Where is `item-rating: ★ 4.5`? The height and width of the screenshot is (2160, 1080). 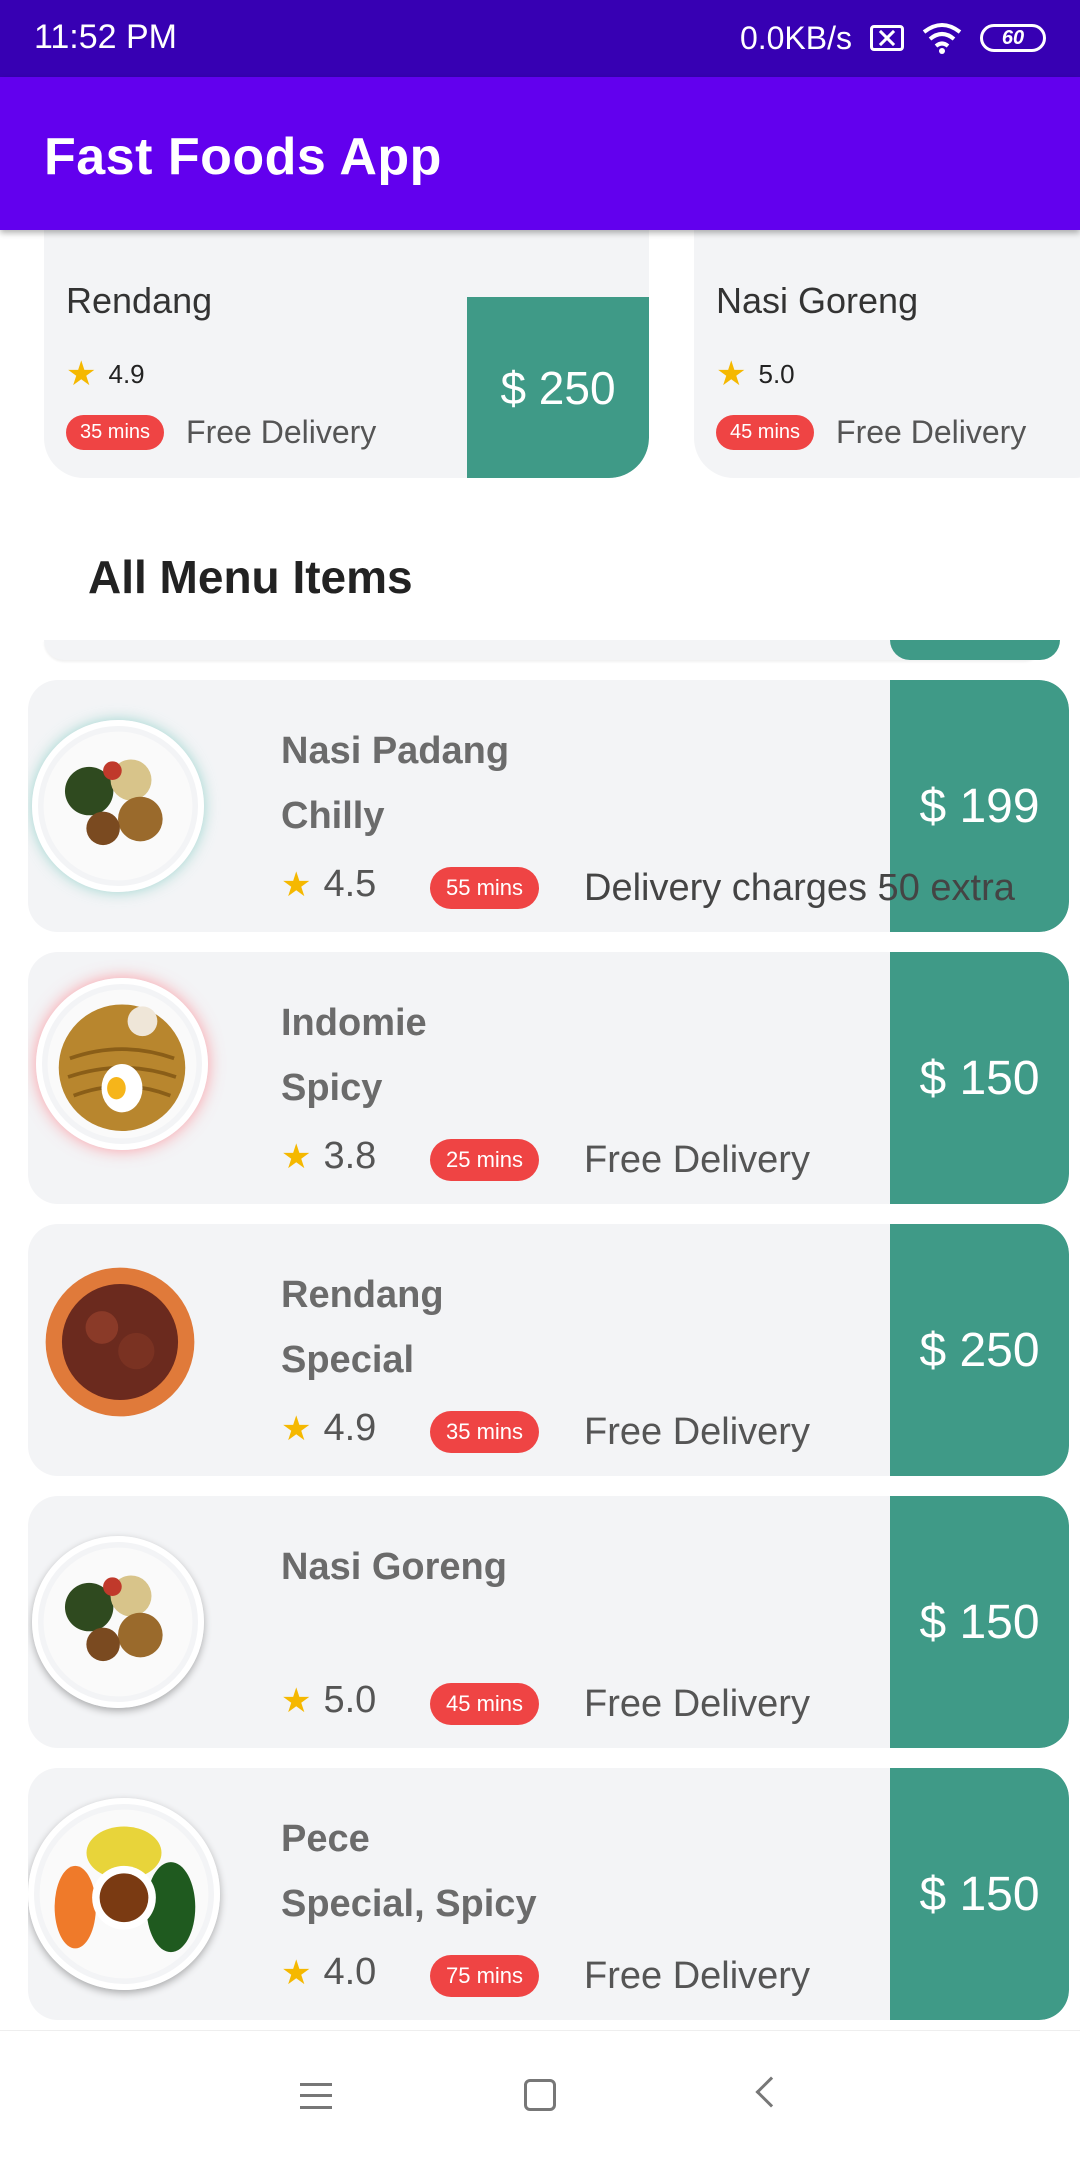 item-rating: ★ 4.5 is located at coordinates (328, 884).